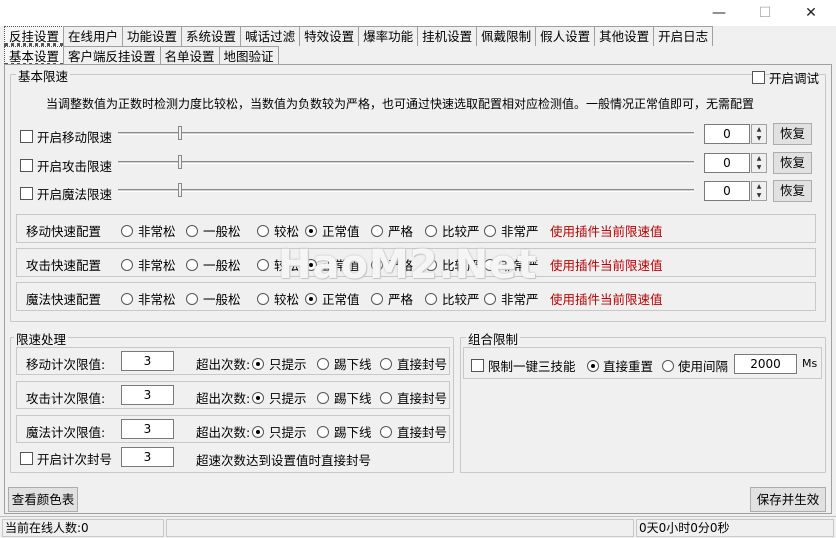 The image size is (836, 538). I want to click on move-speed-restore-button: 恢复, so click(792, 134).